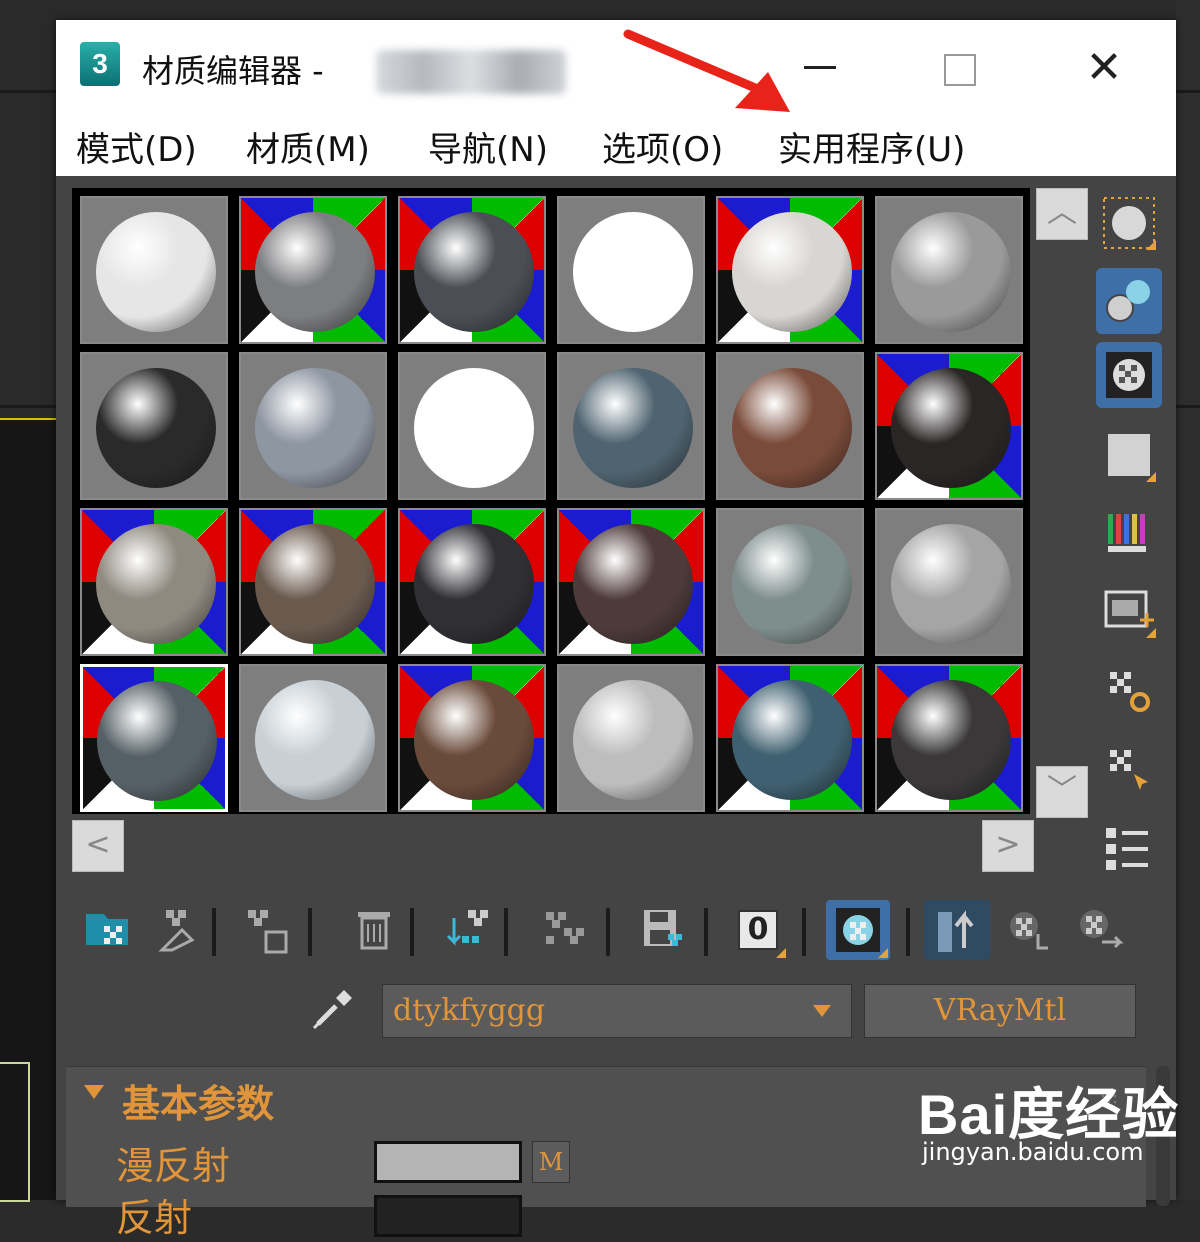 The width and height of the screenshot is (1200, 1242). What do you see at coordinates (98, 846) in the screenshot?
I see `scroll-left-button: <` at bounding box center [98, 846].